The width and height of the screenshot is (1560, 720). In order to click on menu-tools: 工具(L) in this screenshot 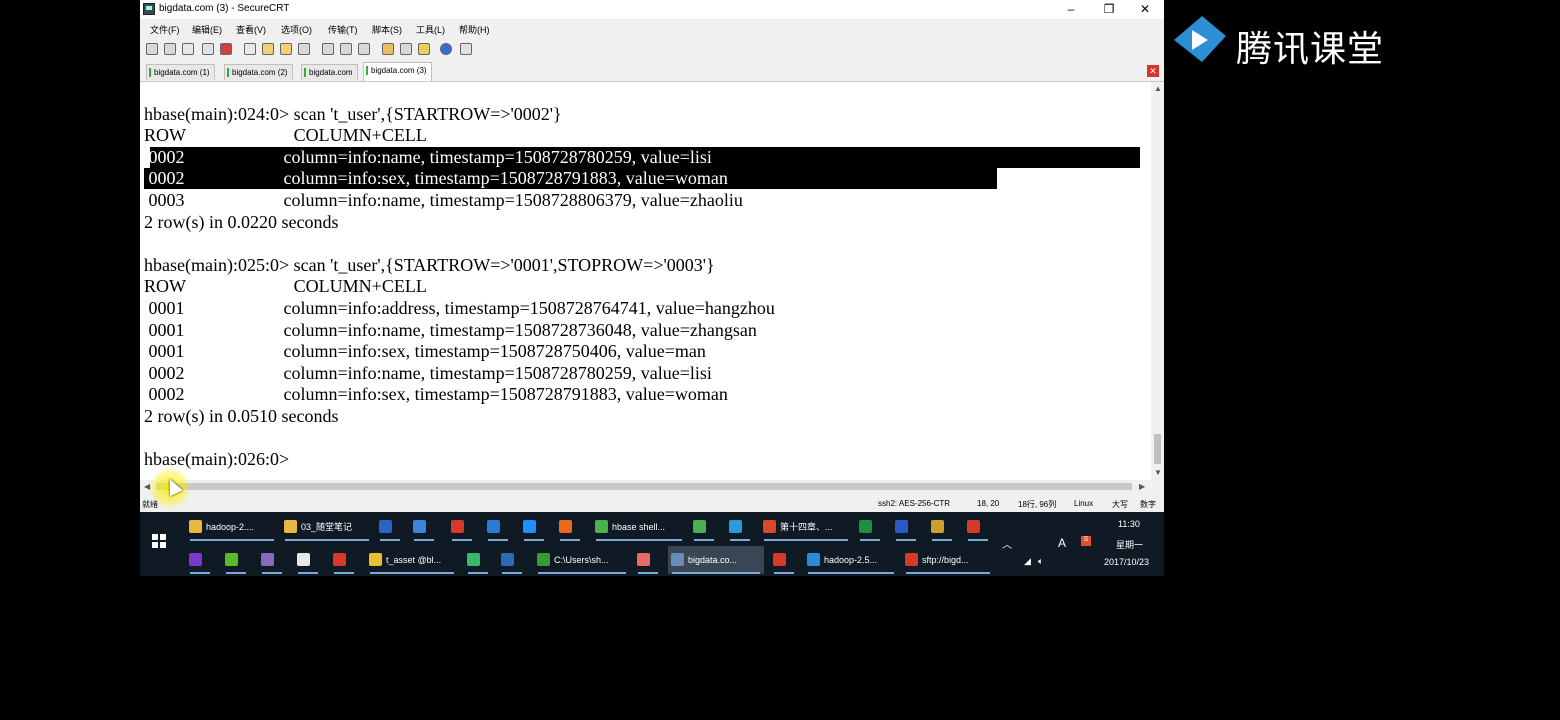, I will do `click(430, 29)`.